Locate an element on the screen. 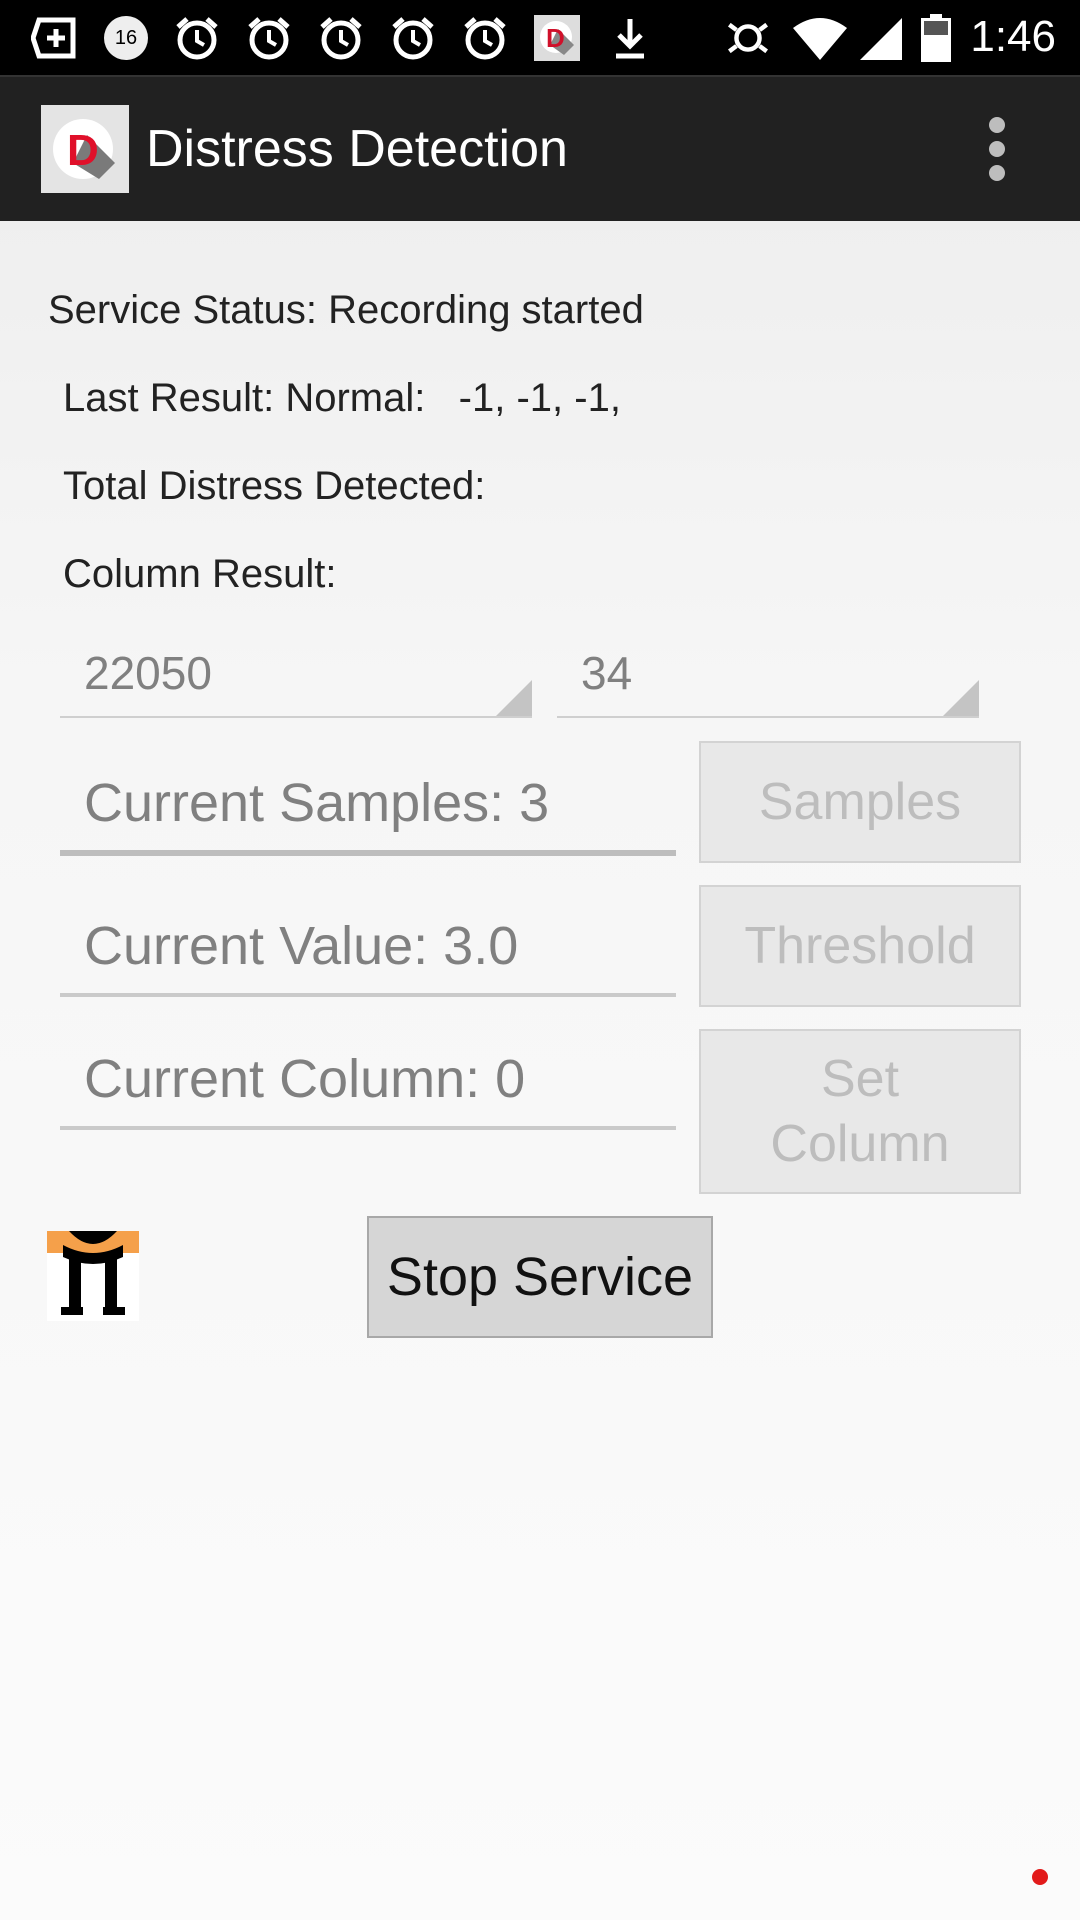 Image resolution: width=1080 pixels, height=1920 pixels. battery-icon is located at coordinates (936, 38).